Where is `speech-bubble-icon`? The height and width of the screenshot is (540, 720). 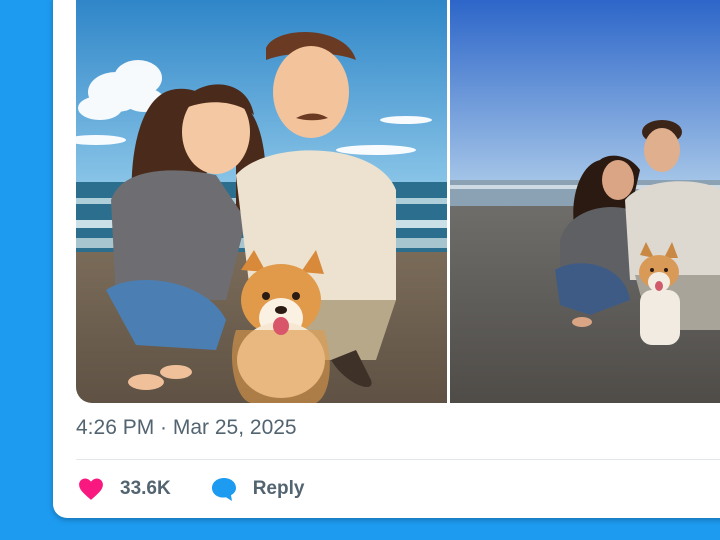
speech-bubble-icon is located at coordinates (224, 489).